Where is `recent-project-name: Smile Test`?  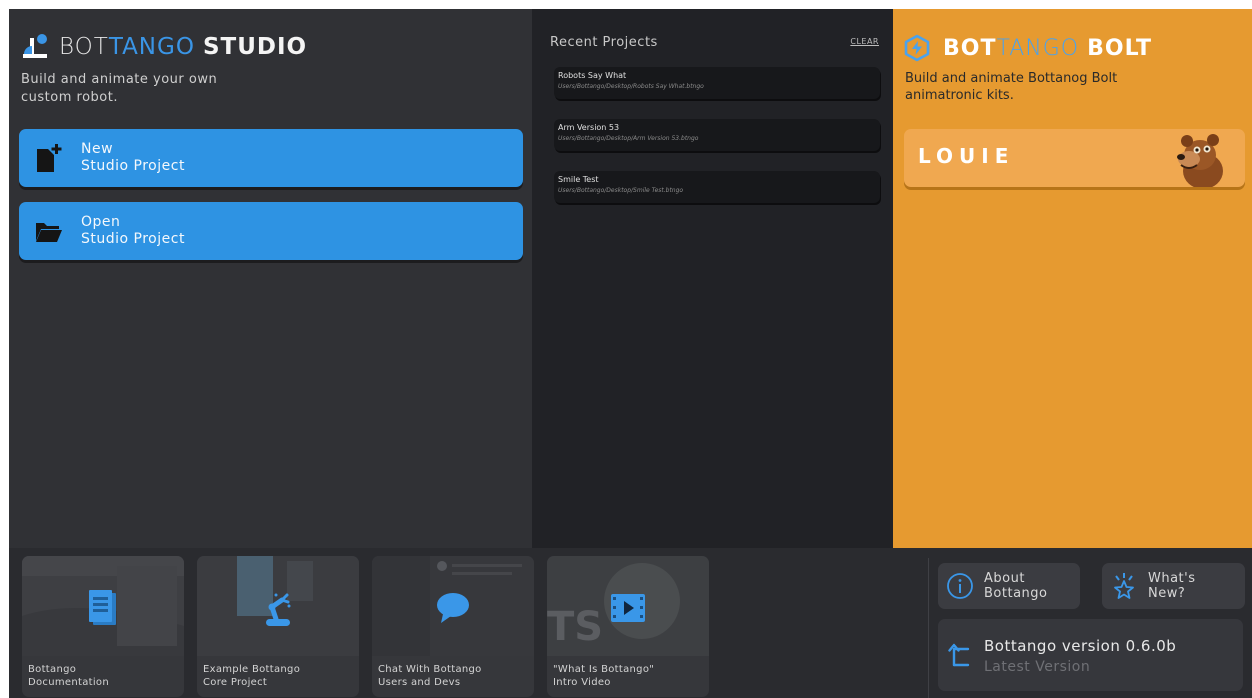 recent-project-name: Smile Test is located at coordinates (578, 179).